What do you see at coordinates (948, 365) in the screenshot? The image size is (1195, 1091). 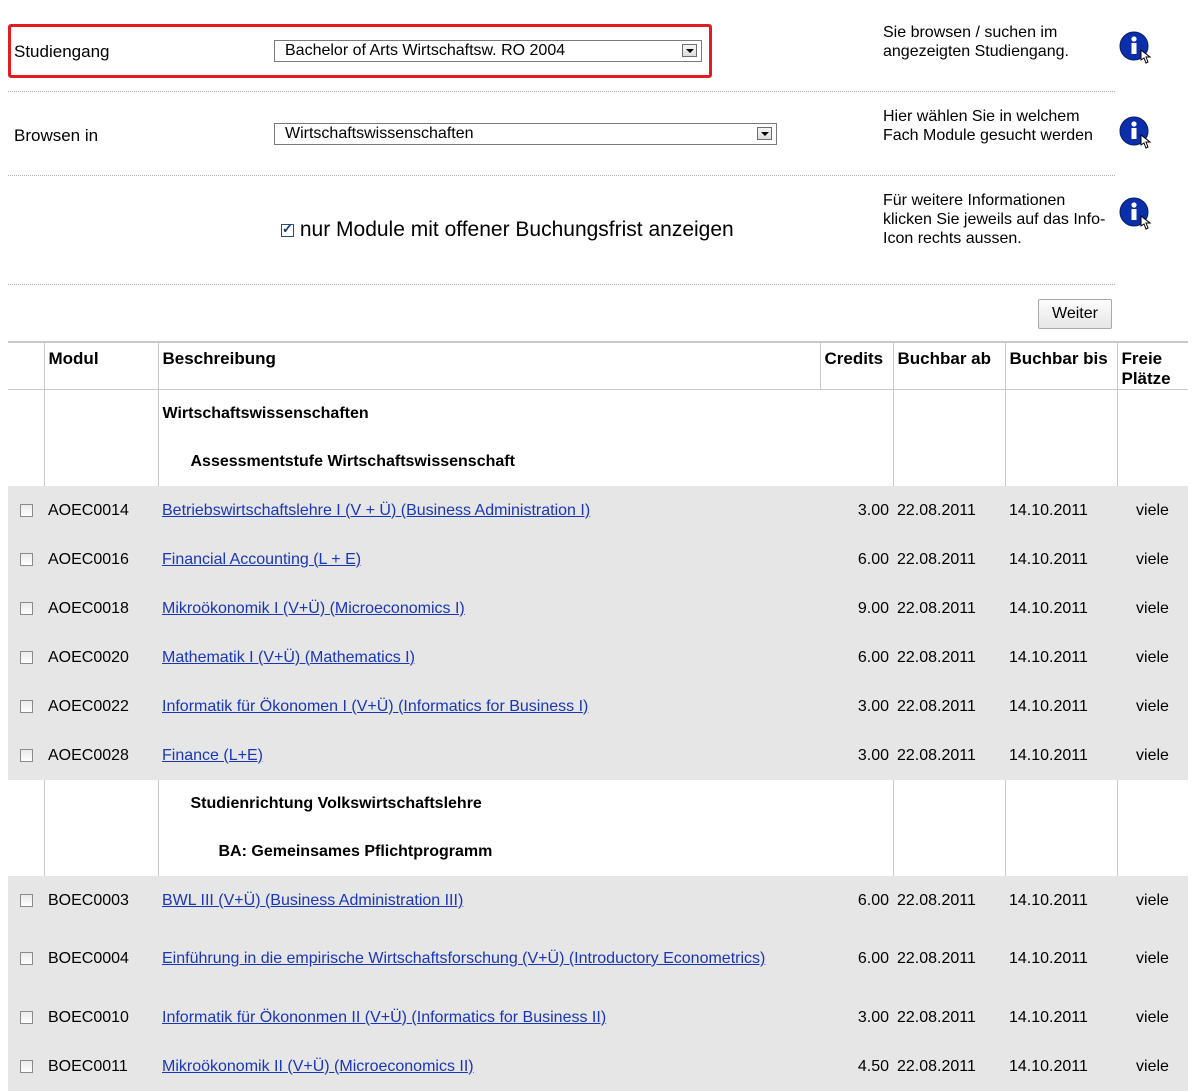 I see `header-buchbar-ab: Buchbar ab` at bounding box center [948, 365].